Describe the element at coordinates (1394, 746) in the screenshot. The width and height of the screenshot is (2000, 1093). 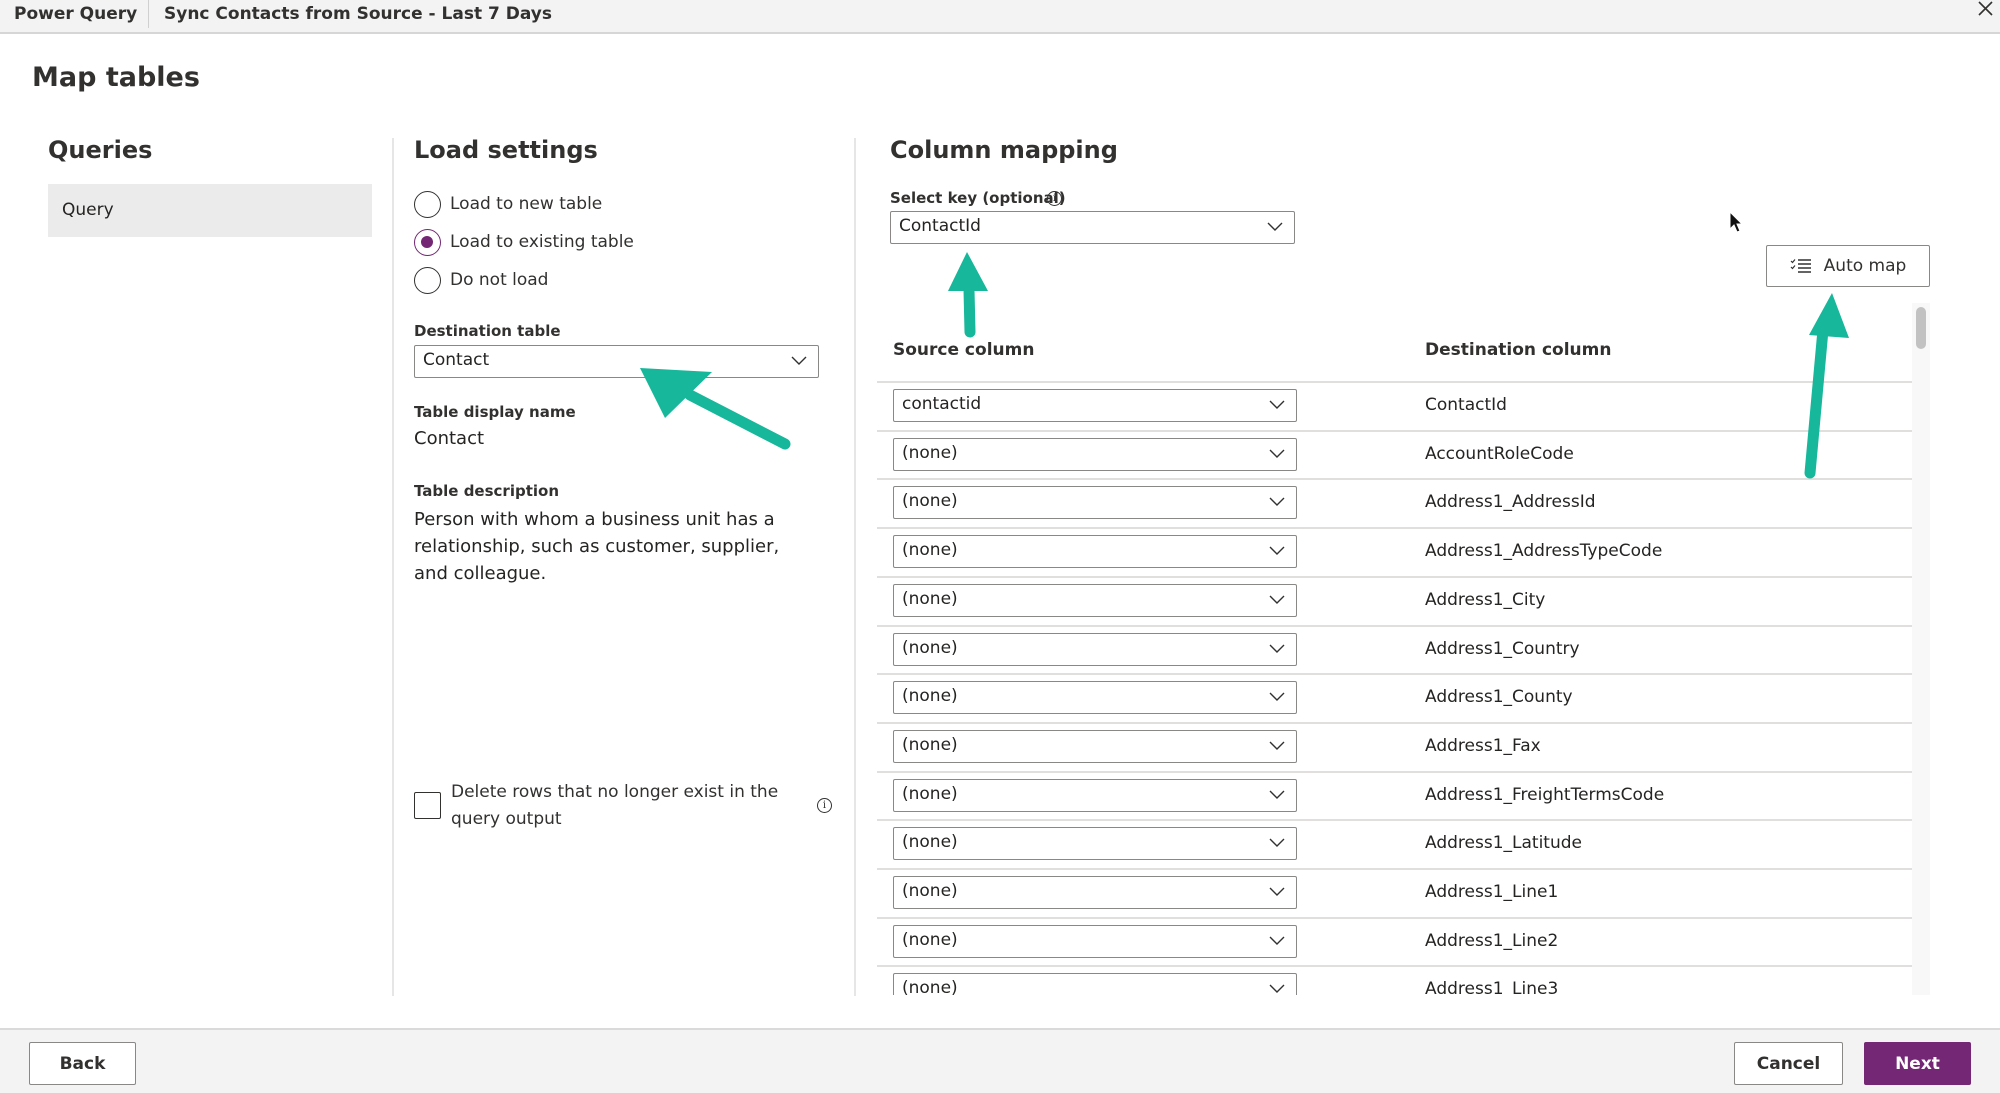
I see `mapping-row: (none) Address1_Fax` at that location.